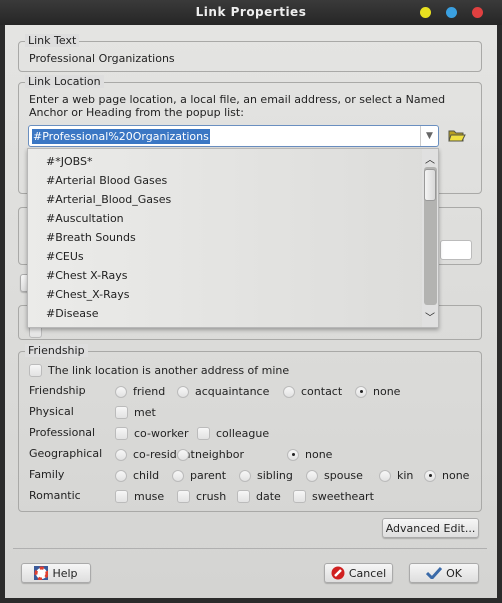 Image resolution: width=502 pixels, height=603 pixels. Describe the element at coordinates (233, 136) in the screenshot. I see `link-location-combobox: #Professional%20Organizations ▼` at that location.